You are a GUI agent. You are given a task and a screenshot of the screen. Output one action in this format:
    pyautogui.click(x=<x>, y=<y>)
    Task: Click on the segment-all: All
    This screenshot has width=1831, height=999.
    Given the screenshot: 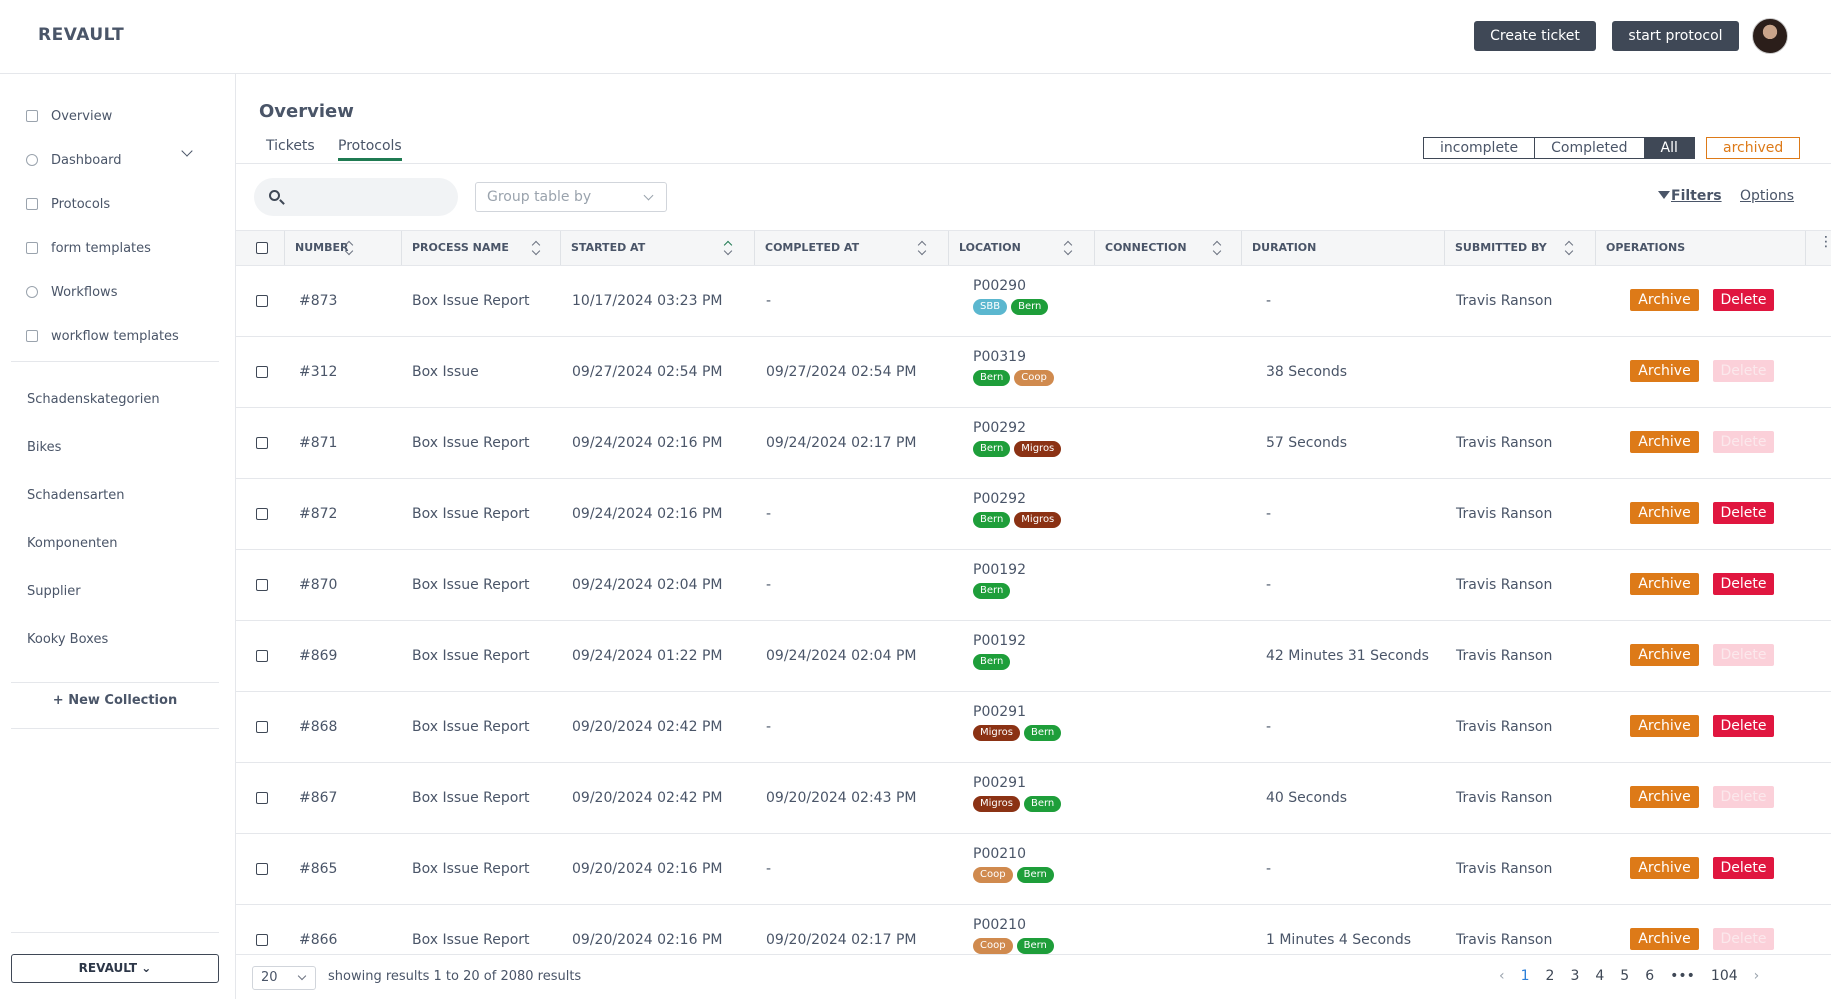 What is the action you would take?
    pyautogui.click(x=1669, y=148)
    